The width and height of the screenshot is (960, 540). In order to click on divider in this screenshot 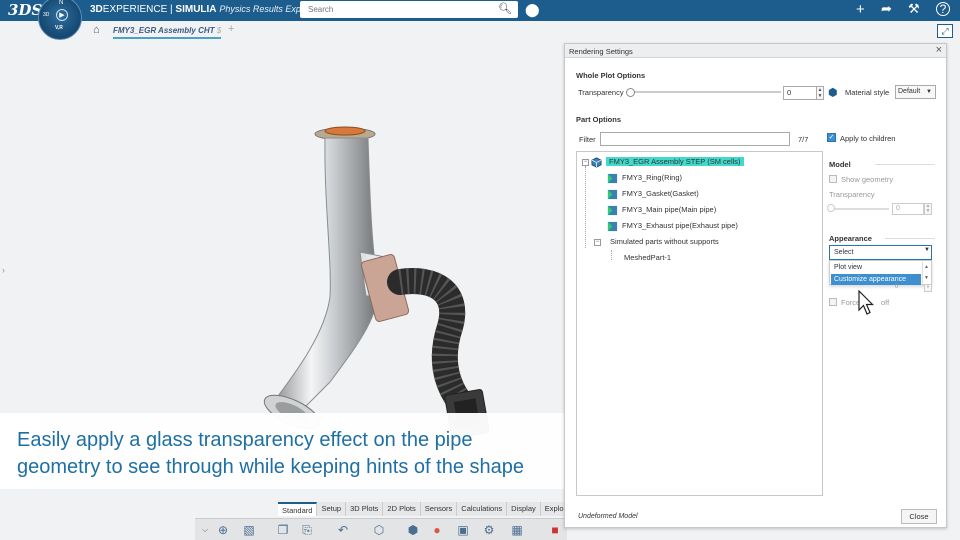, I will do `click(905, 164)`.